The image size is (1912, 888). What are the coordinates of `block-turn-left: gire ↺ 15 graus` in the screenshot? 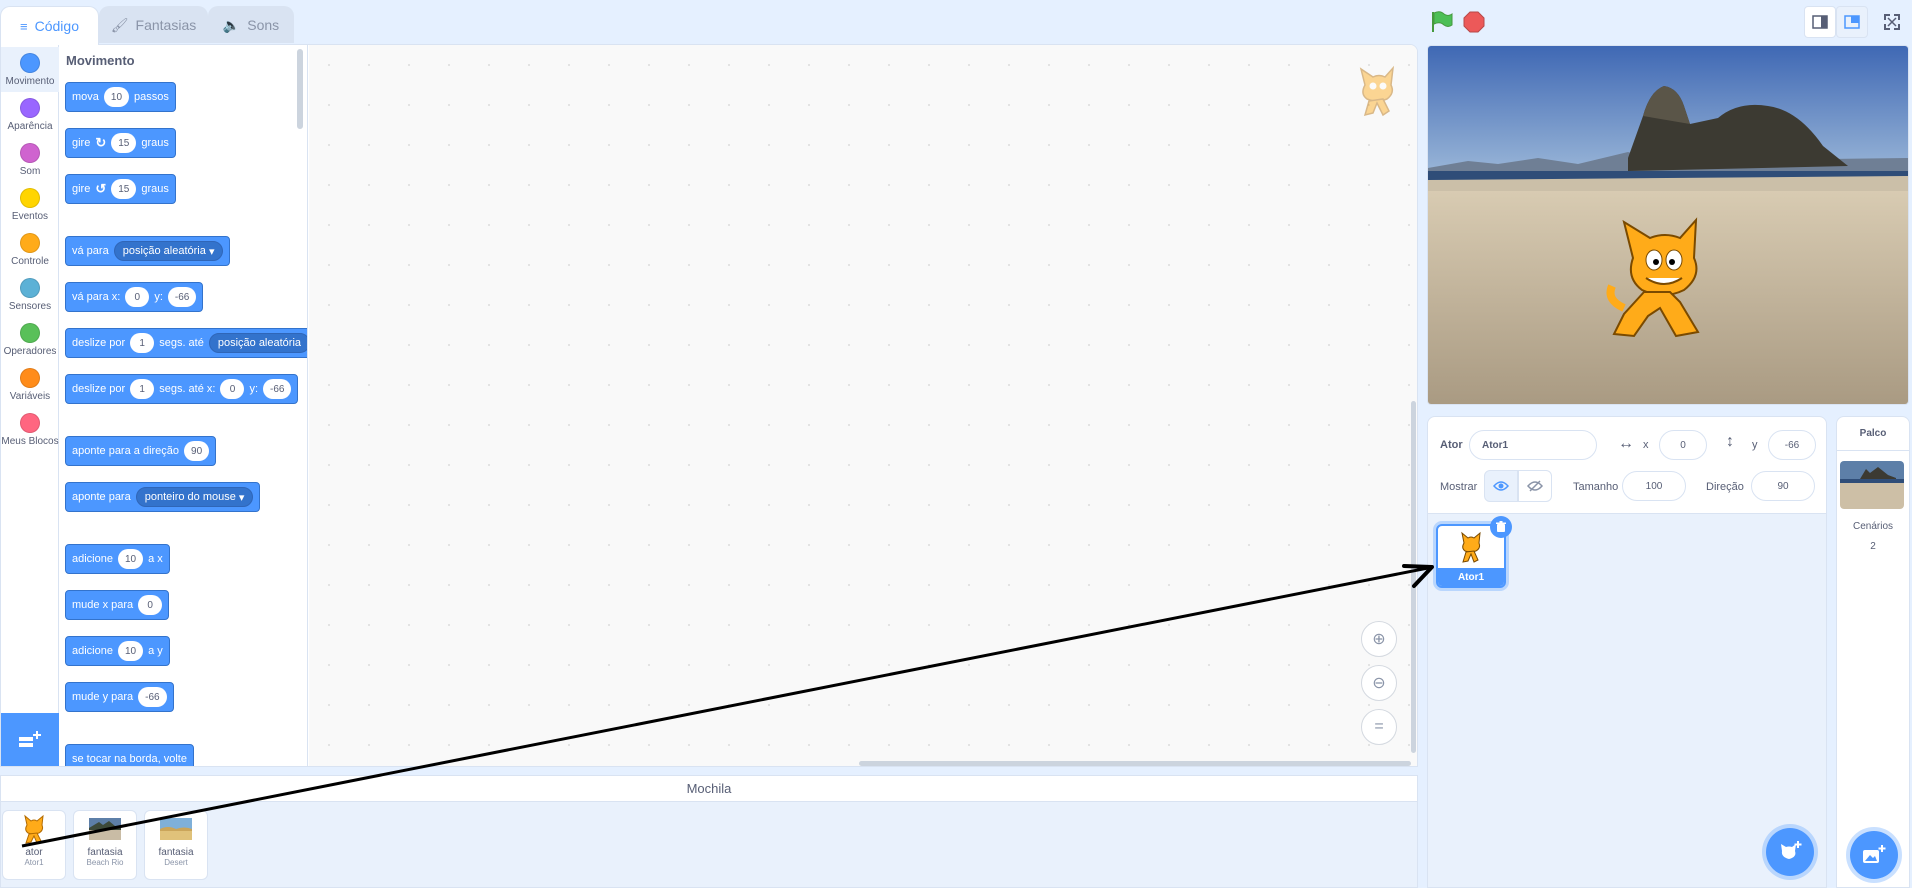 It's located at (120, 189).